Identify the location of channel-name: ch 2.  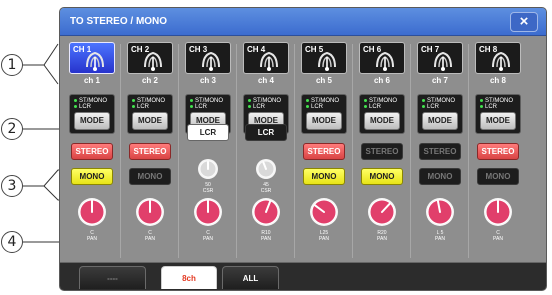
(149, 80).